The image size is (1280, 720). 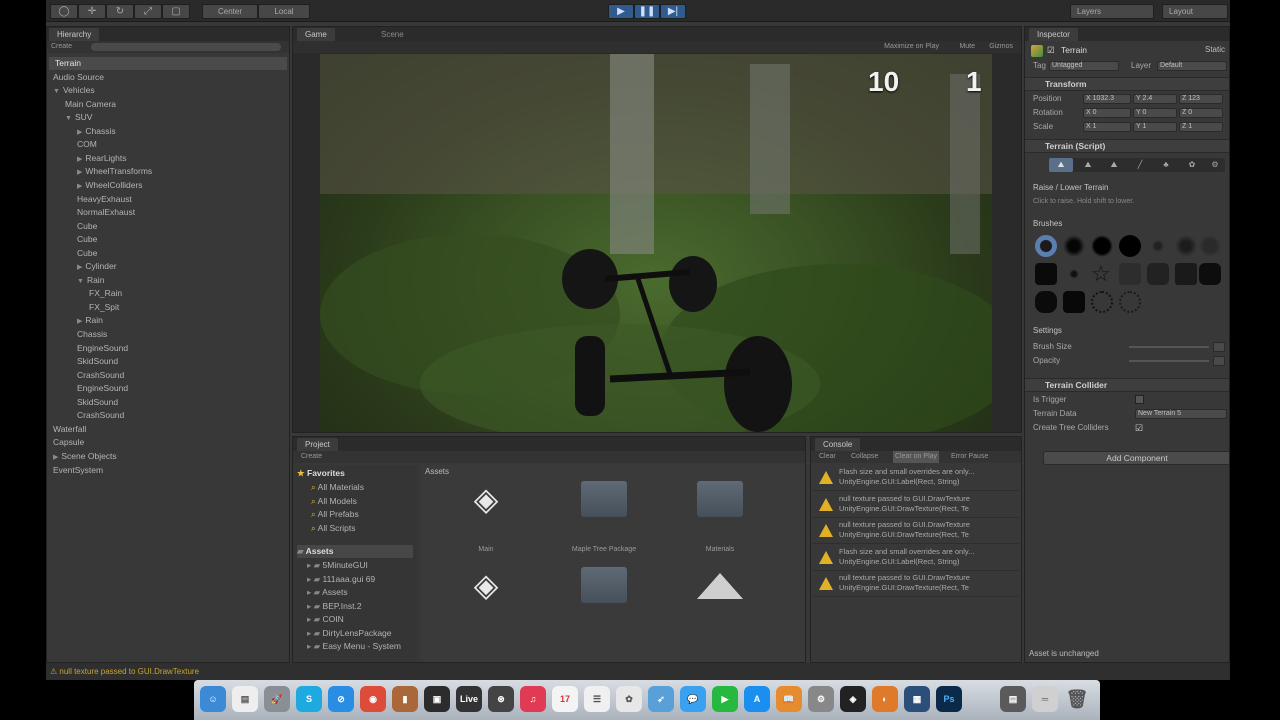 I want to click on hierarchy-item: Audio Source, so click(x=78, y=77).